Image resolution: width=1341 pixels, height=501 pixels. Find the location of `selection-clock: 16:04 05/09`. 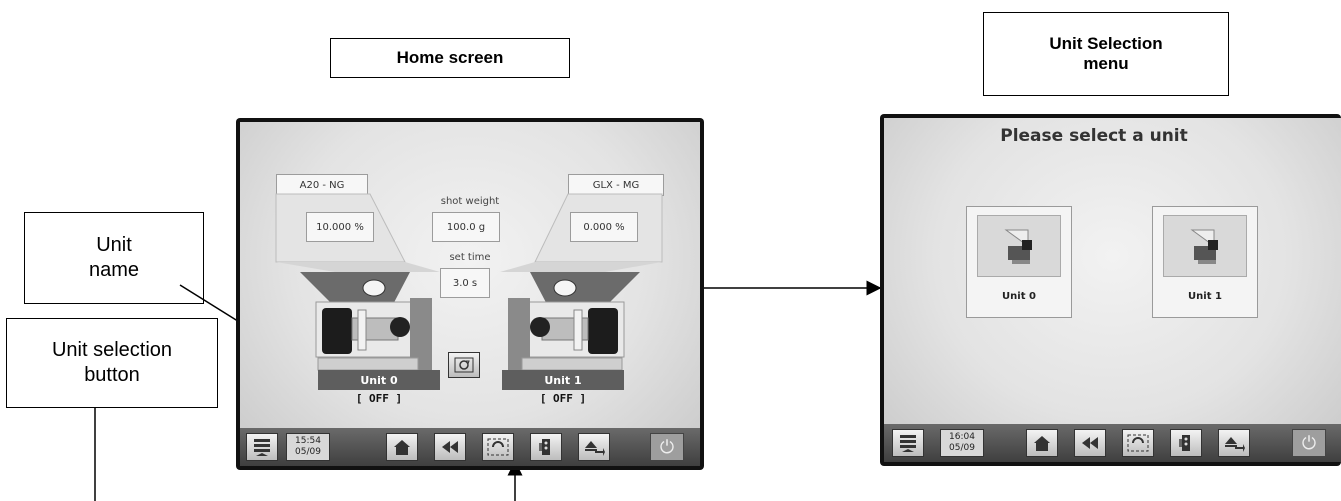

selection-clock: 16:04 05/09 is located at coordinates (962, 443).